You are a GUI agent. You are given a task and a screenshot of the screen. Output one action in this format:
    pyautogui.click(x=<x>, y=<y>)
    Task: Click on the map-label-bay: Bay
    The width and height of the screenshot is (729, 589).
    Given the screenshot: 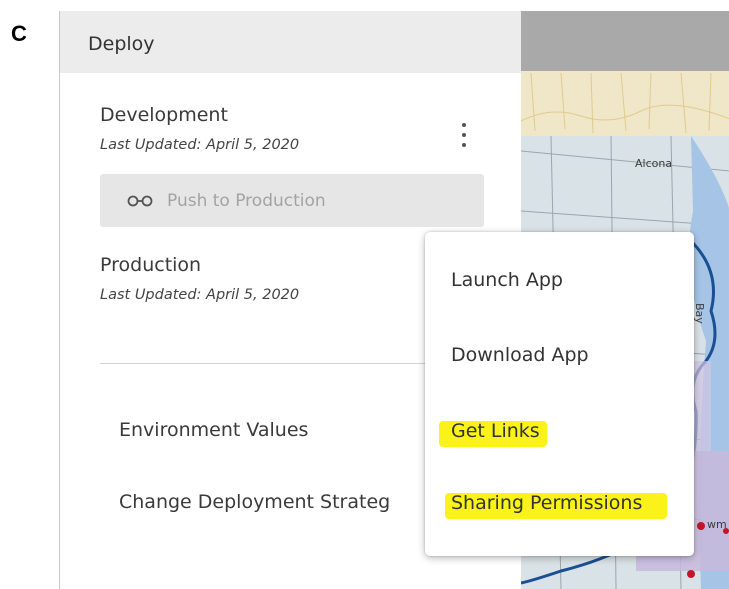 What is the action you would take?
    pyautogui.click(x=699, y=313)
    